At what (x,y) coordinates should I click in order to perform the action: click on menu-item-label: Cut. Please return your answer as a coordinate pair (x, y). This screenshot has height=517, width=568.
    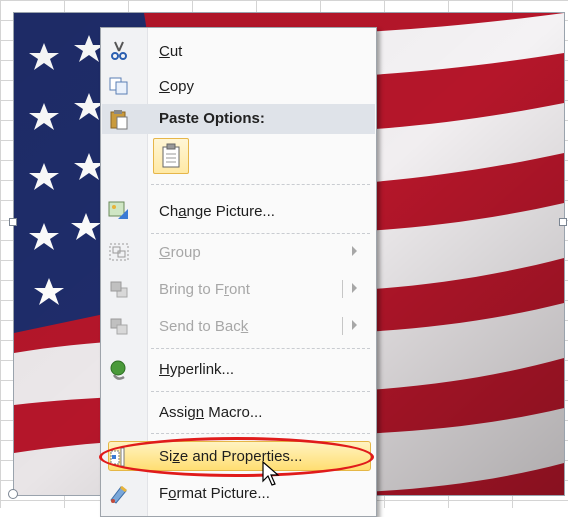
    Looking at the image, I should click on (171, 51).